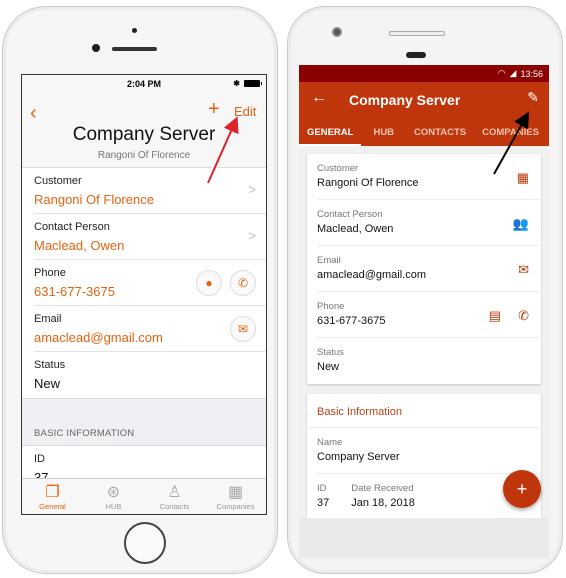 The width and height of the screenshot is (566, 578). I want to click on contact-person-row: Contact Person Maclead, Owen 👥, so click(429, 223).